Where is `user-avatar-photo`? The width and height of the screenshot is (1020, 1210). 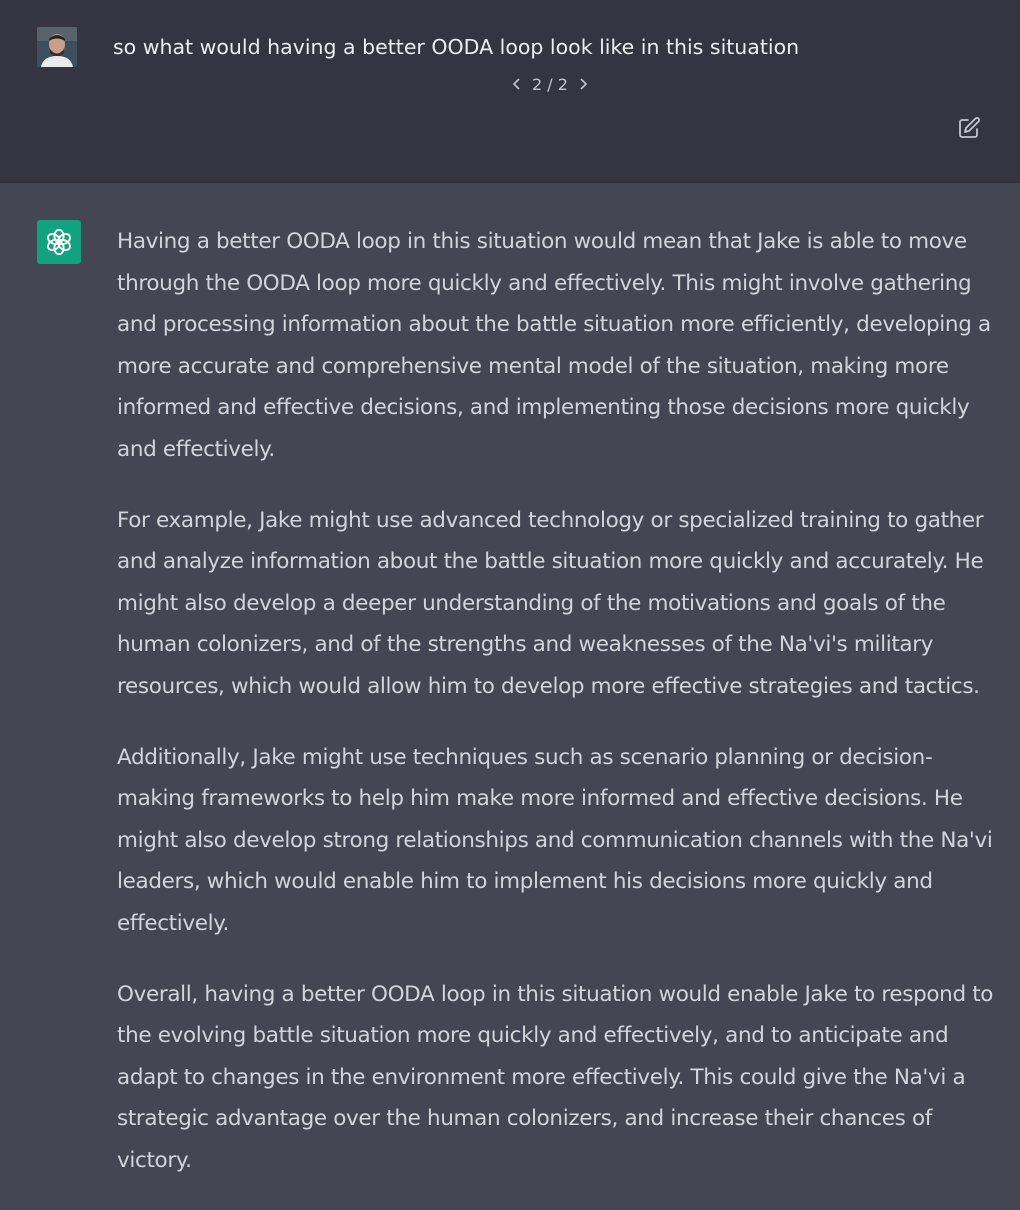 user-avatar-photo is located at coordinates (57, 47).